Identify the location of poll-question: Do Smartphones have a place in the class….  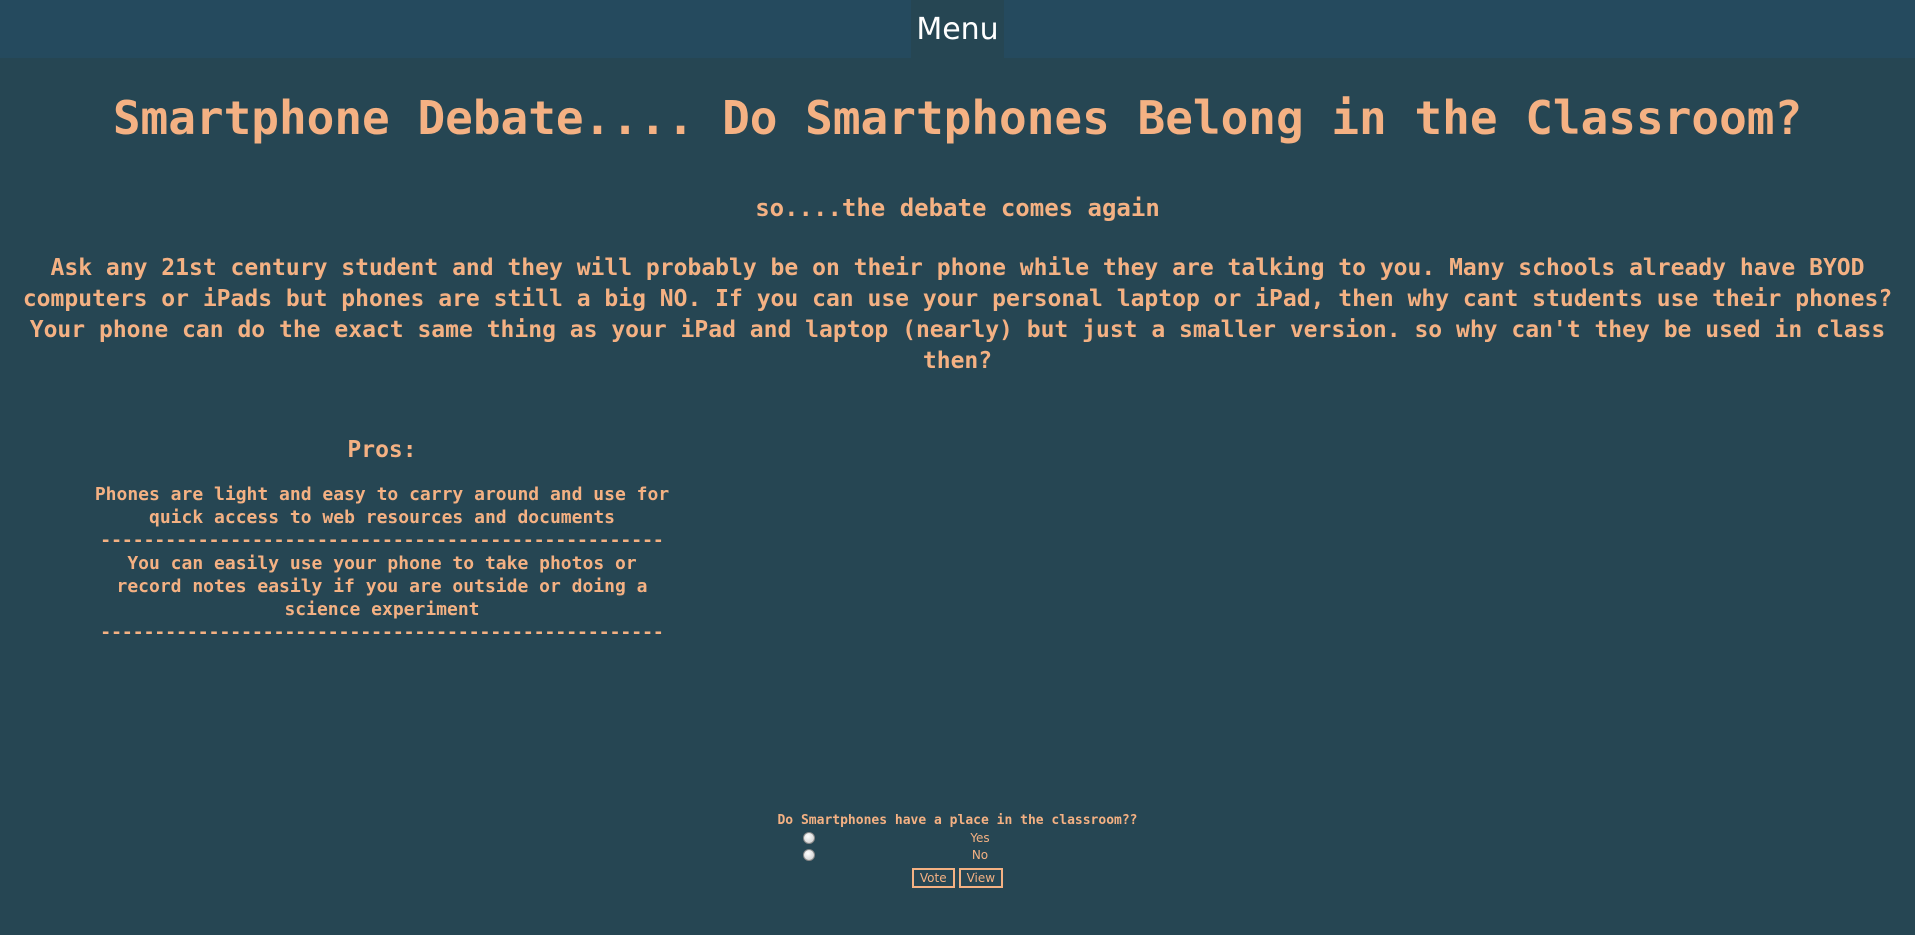
(957, 820).